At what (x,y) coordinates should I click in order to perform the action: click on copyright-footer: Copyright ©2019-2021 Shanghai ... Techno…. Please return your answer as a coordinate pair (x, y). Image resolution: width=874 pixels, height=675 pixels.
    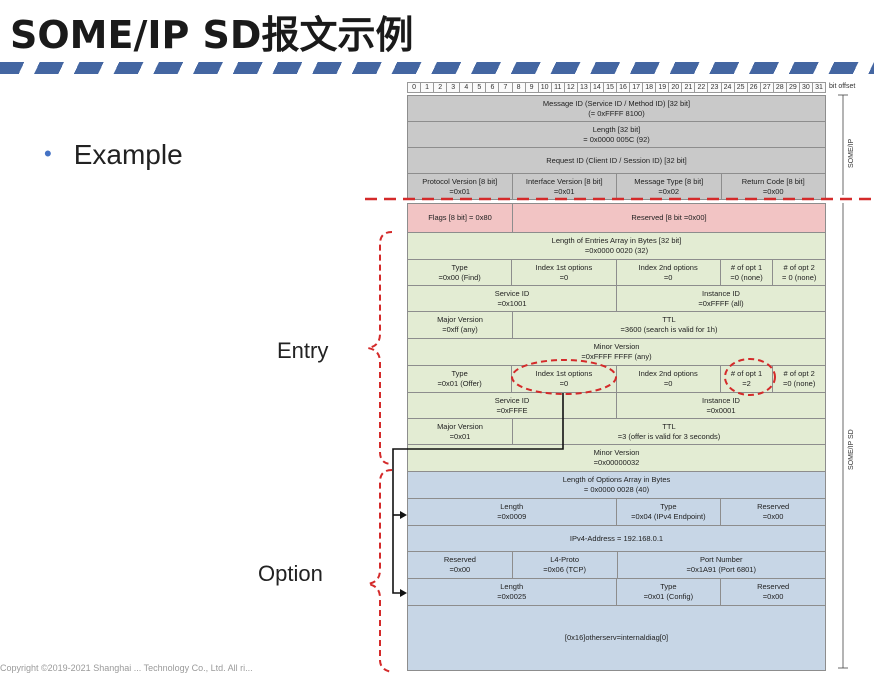
    Looking at the image, I should click on (126, 668).